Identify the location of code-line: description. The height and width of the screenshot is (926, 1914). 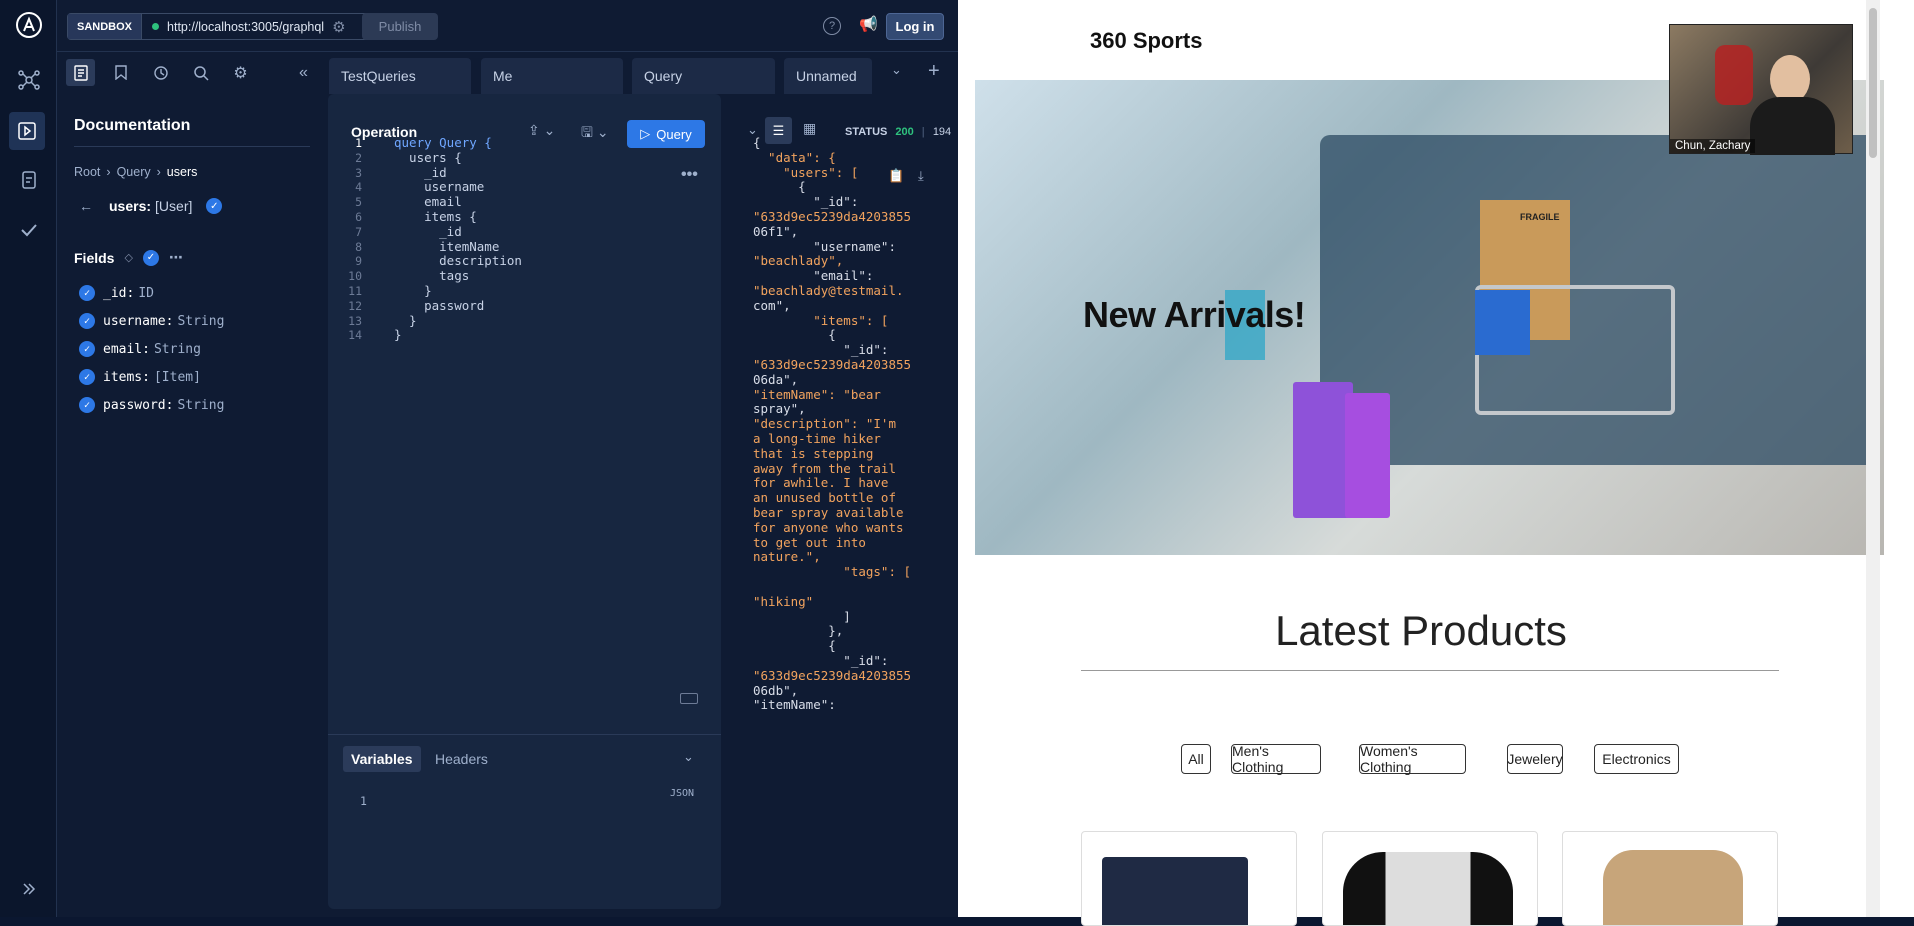
(458, 260).